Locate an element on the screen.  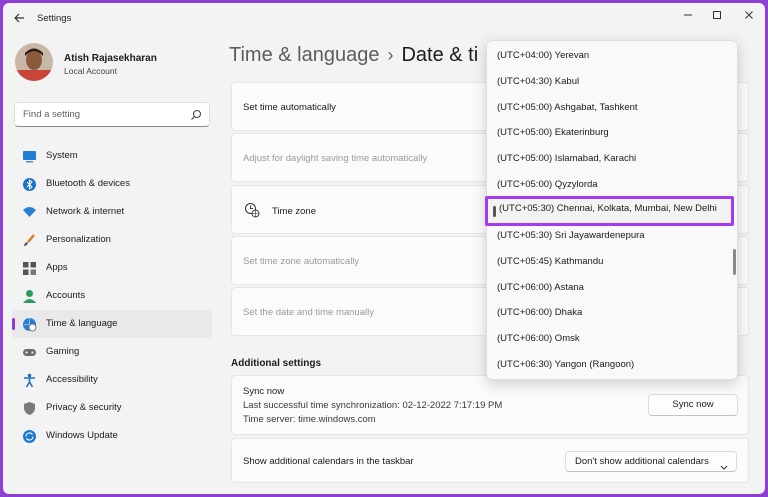
avatar is located at coordinates (34, 62).